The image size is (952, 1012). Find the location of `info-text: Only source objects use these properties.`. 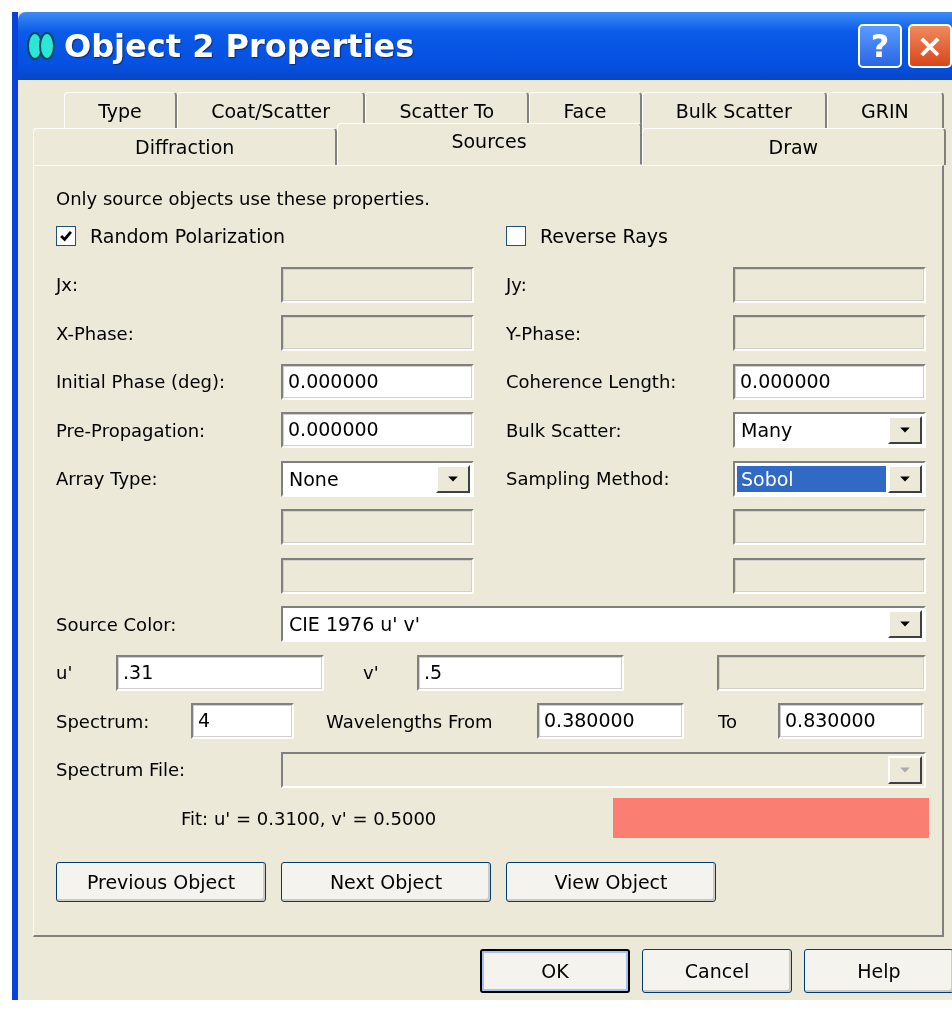

info-text: Only source objects use these properties. is located at coordinates (243, 197).